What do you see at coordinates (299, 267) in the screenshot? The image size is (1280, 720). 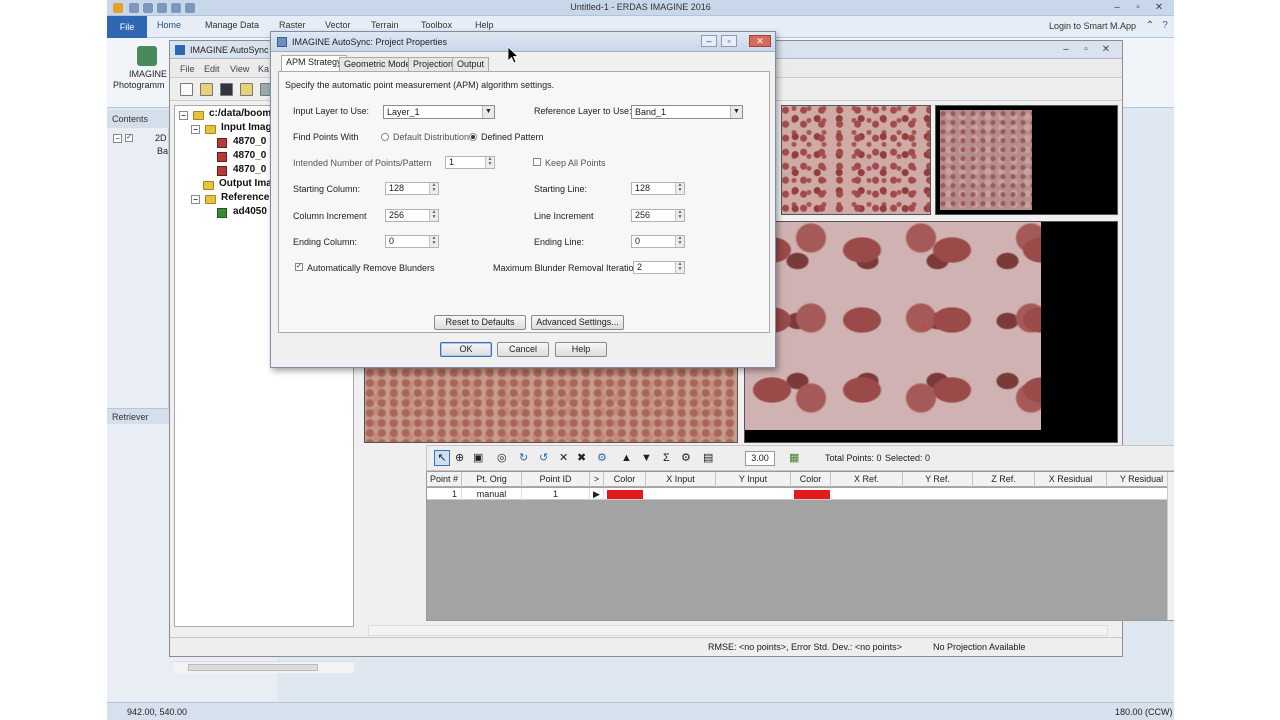 I see `auto-remove-blunders-checkbox: ✓` at bounding box center [299, 267].